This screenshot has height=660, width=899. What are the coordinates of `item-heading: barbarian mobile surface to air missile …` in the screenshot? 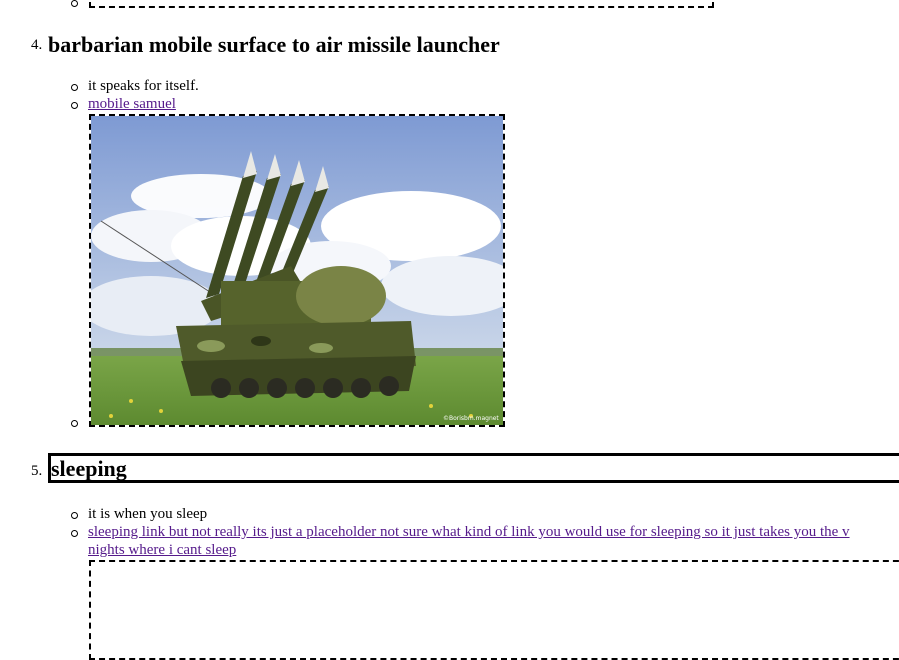 It's located at (274, 44).